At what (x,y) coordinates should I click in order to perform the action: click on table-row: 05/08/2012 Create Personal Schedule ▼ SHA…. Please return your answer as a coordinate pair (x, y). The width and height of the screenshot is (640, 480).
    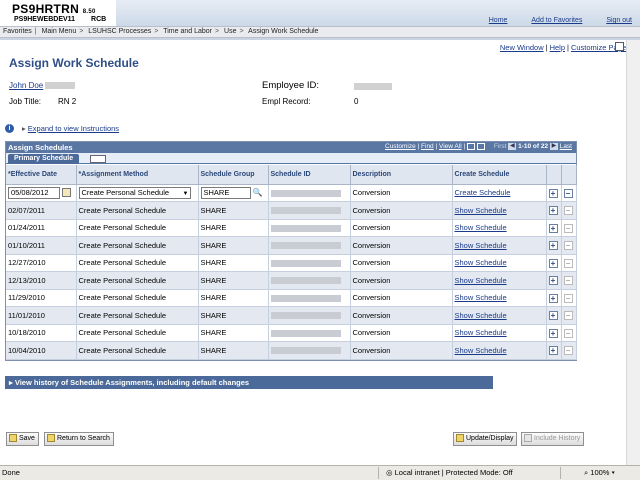
    Looking at the image, I should click on (291, 193).